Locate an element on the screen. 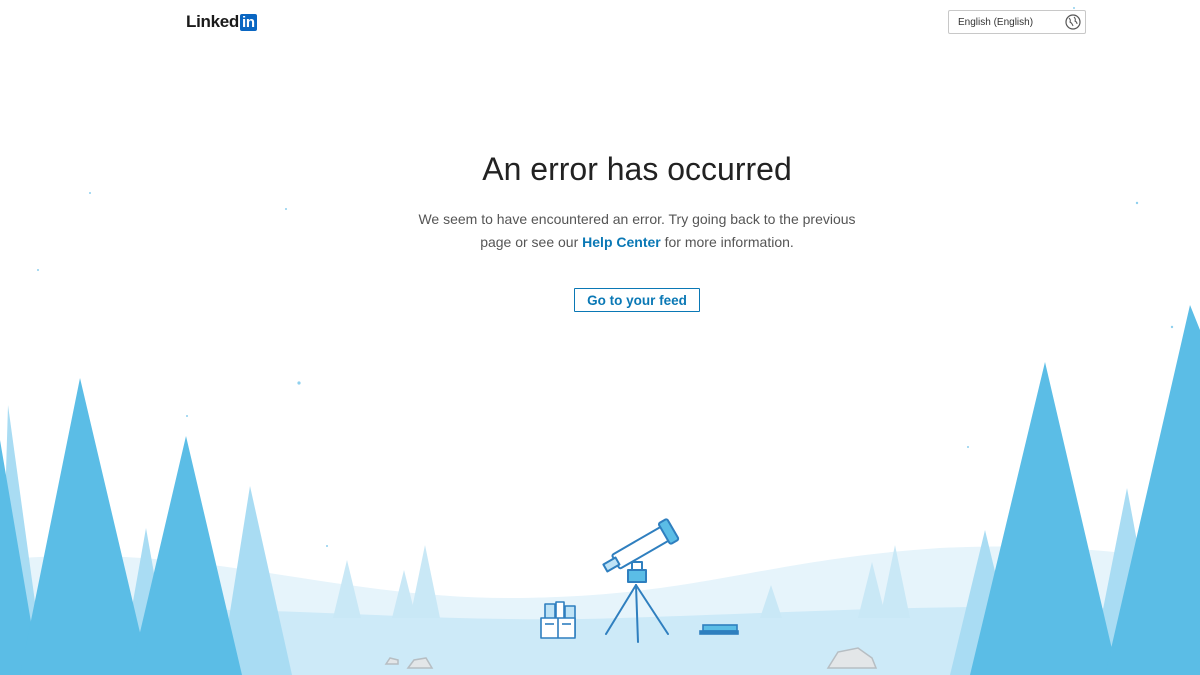 The height and width of the screenshot is (675, 1200). language-select: English (English) is located at coordinates (1017, 22).